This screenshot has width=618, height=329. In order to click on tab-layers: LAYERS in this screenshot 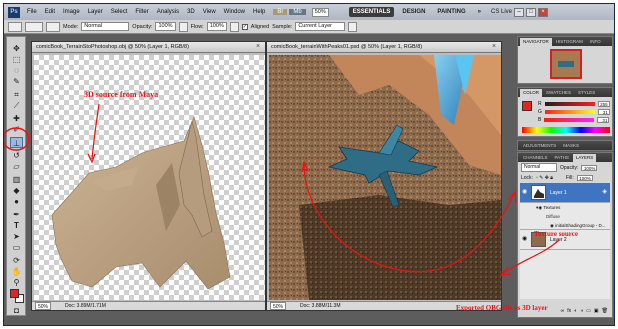, I will do `click(584, 158)`.